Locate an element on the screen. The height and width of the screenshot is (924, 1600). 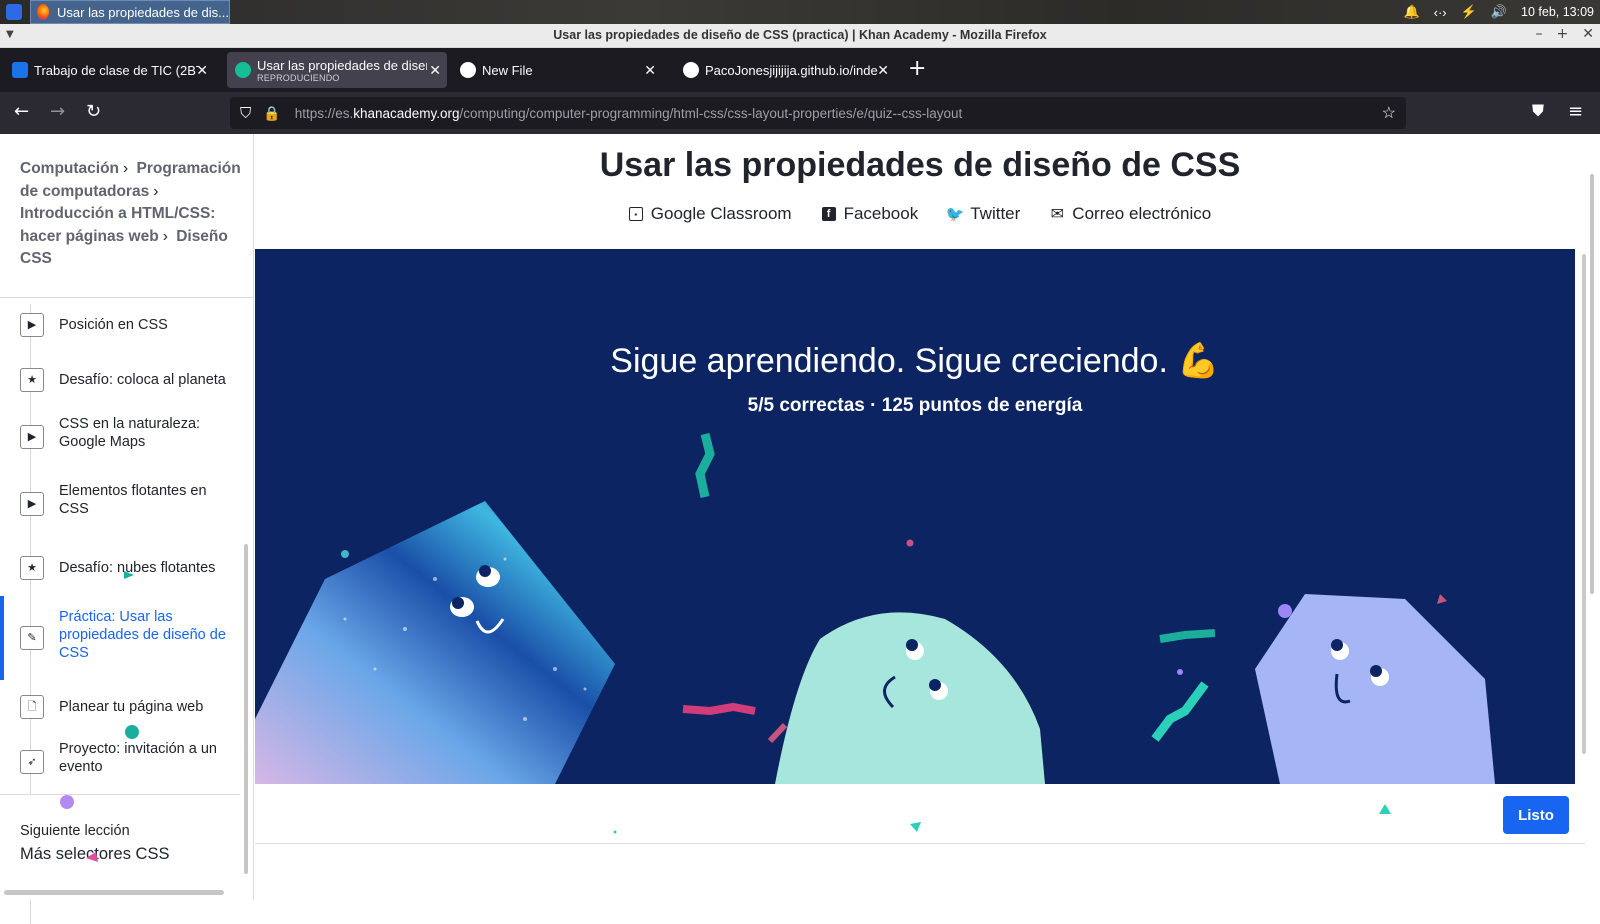
bookmark-star-icon: ☆ is located at coordinates (1389, 113).